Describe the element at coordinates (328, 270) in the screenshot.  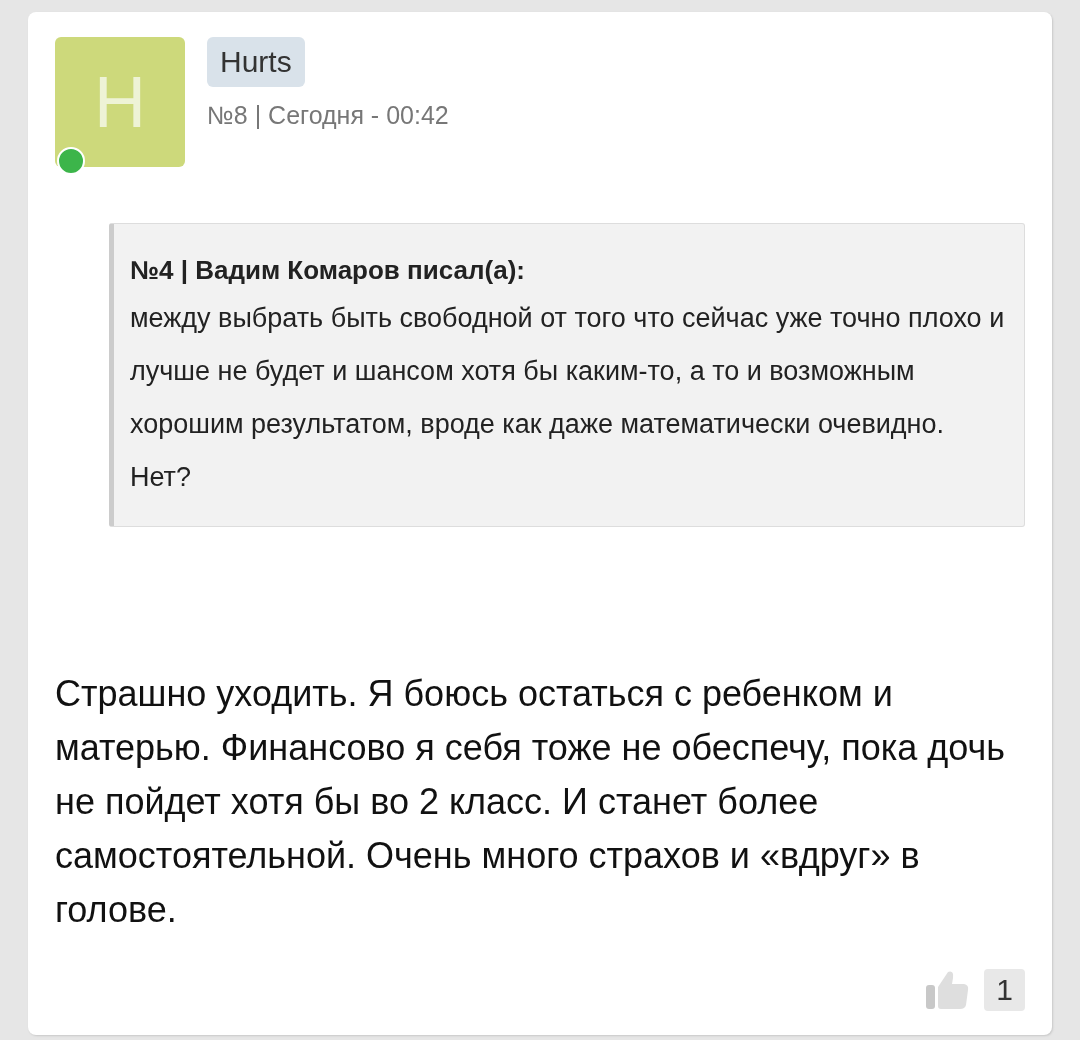
I see `quote-header: №4 | Вадим Комаров писал(а):` at that location.